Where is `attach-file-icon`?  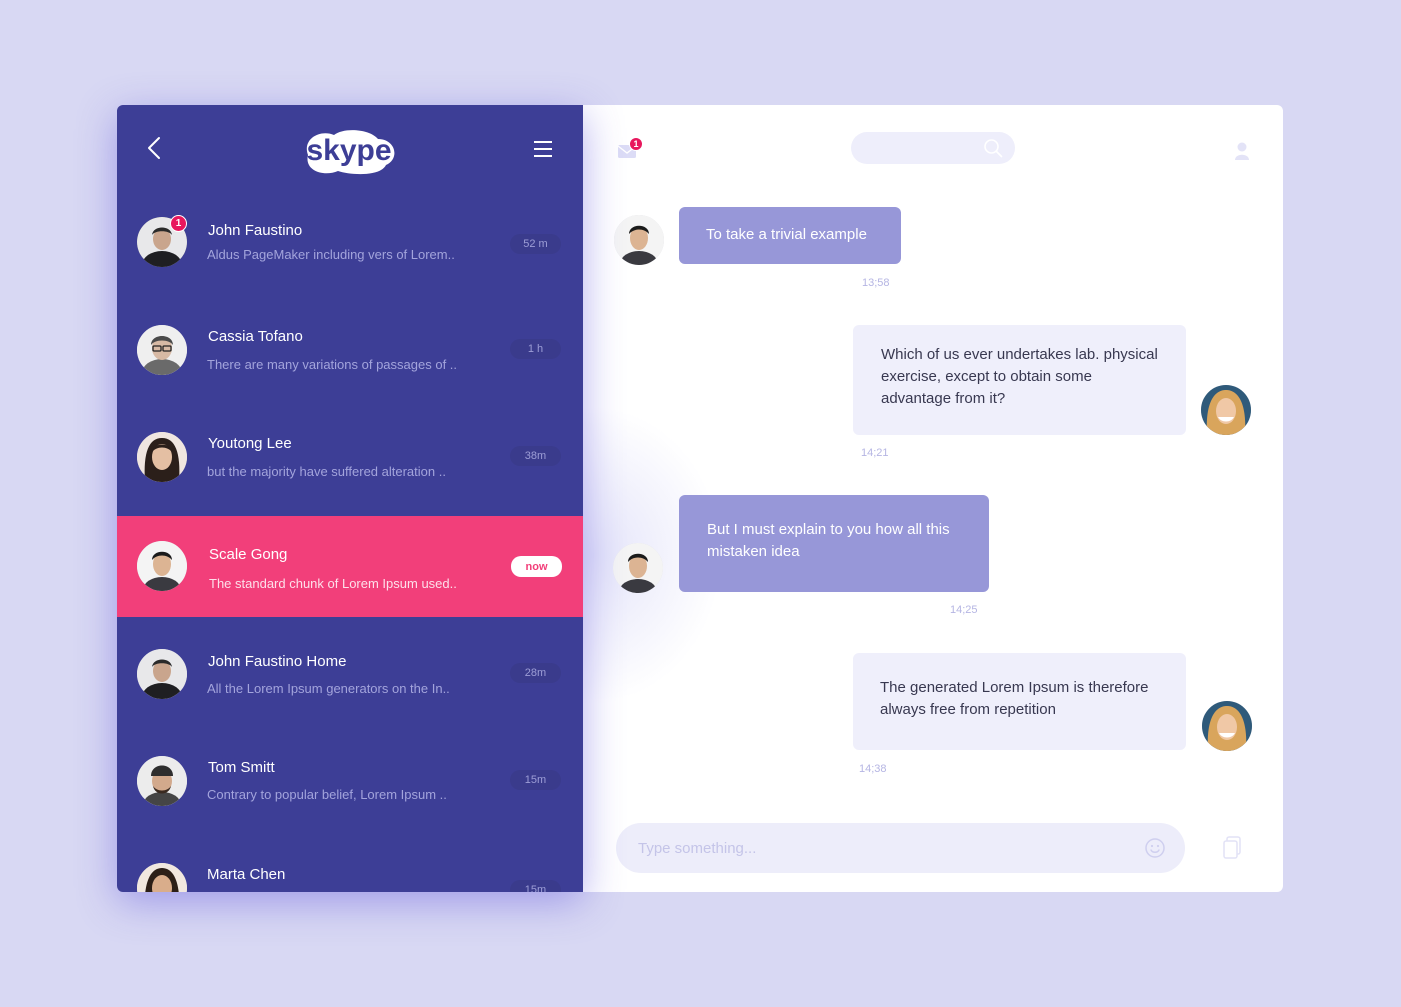
attach-file-icon is located at coordinates (1232, 848).